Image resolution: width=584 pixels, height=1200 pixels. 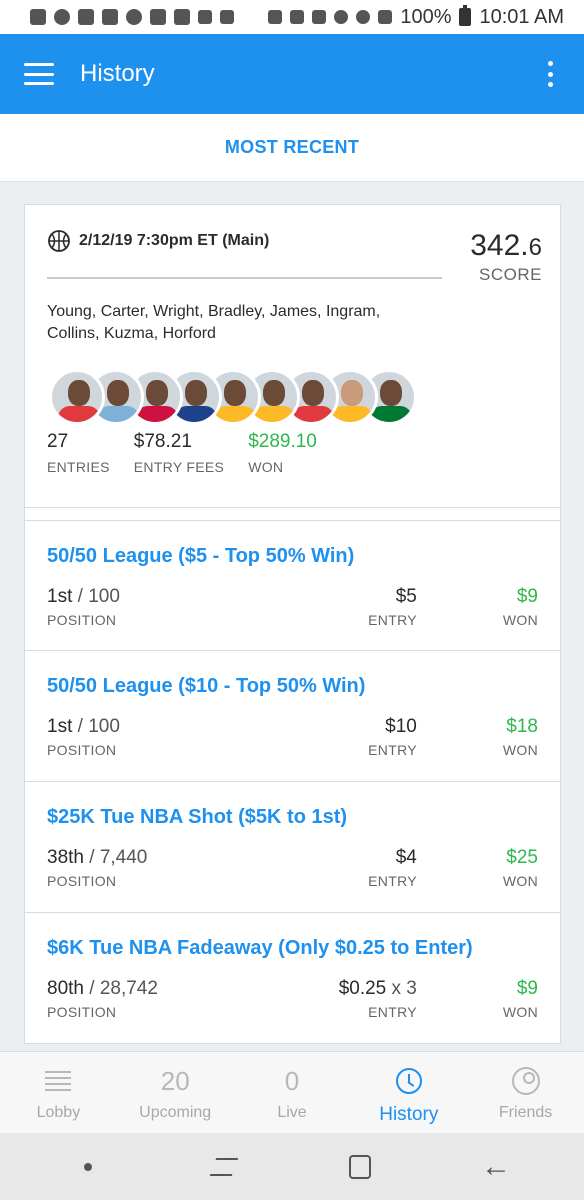 I want to click on slate-date: 2/12/19 7:30pm ET (Main), so click(x=174, y=240).